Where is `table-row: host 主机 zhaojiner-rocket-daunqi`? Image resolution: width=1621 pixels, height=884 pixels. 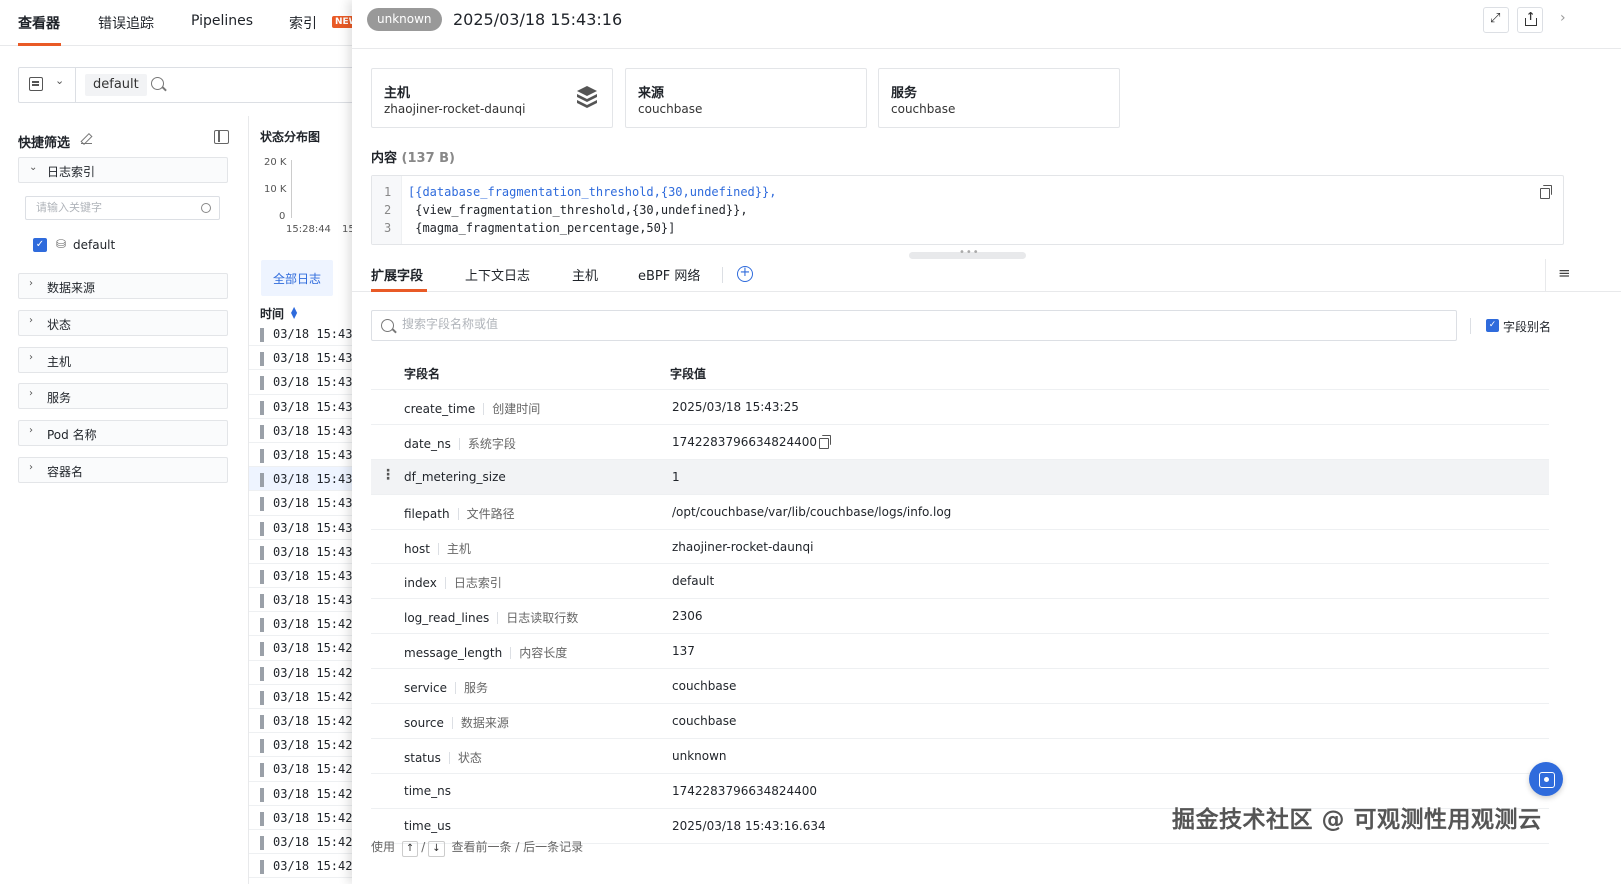
table-row: host 主机 zhaojiner-rocket-daunqi is located at coordinates (960, 547).